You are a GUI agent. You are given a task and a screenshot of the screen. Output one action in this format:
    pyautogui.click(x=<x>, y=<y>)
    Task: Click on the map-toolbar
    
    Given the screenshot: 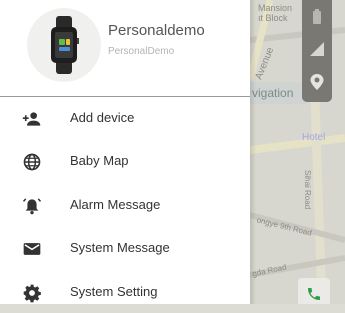 What is the action you would take?
    pyautogui.click(x=317, y=51)
    